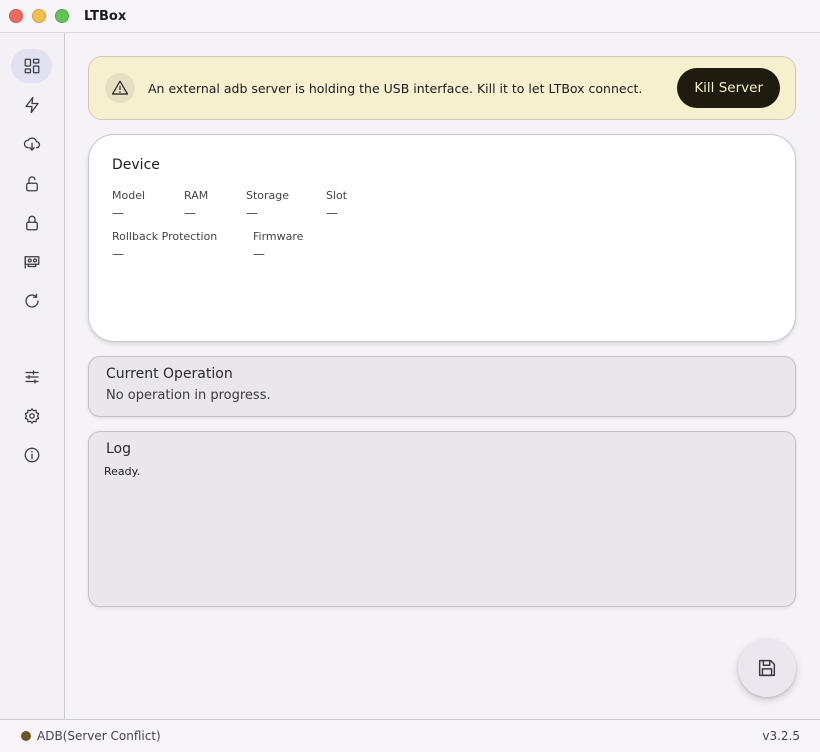 This screenshot has width=820, height=752. Describe the element at coordinates (118, 254) in the screenshot. I see `field-rollback-value: —` at that location.